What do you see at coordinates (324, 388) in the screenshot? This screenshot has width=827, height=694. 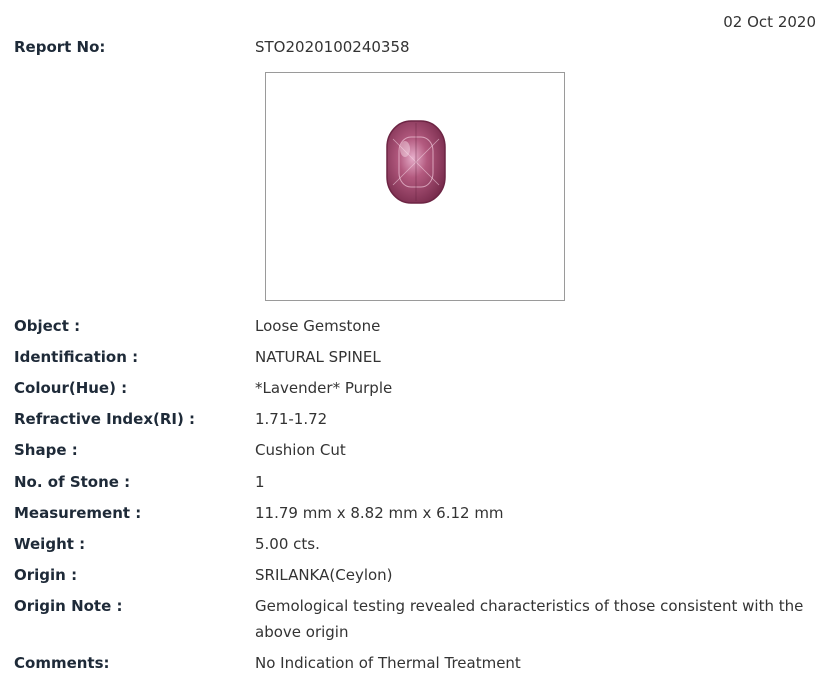 I see `field-value: *Lavender* Purple` at bounding box center [324, 388].